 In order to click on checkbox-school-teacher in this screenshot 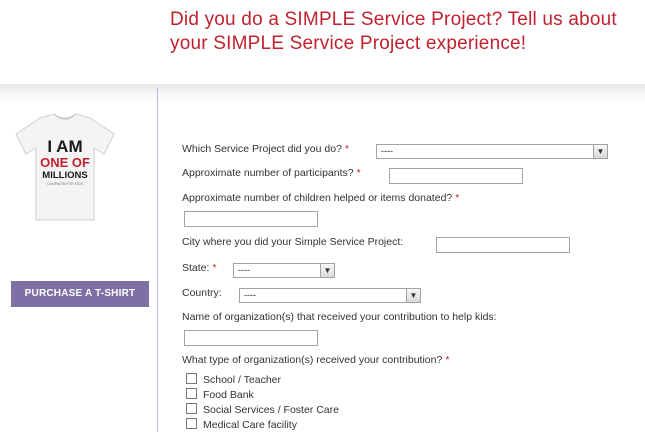, I will do `click(191, 378)`.